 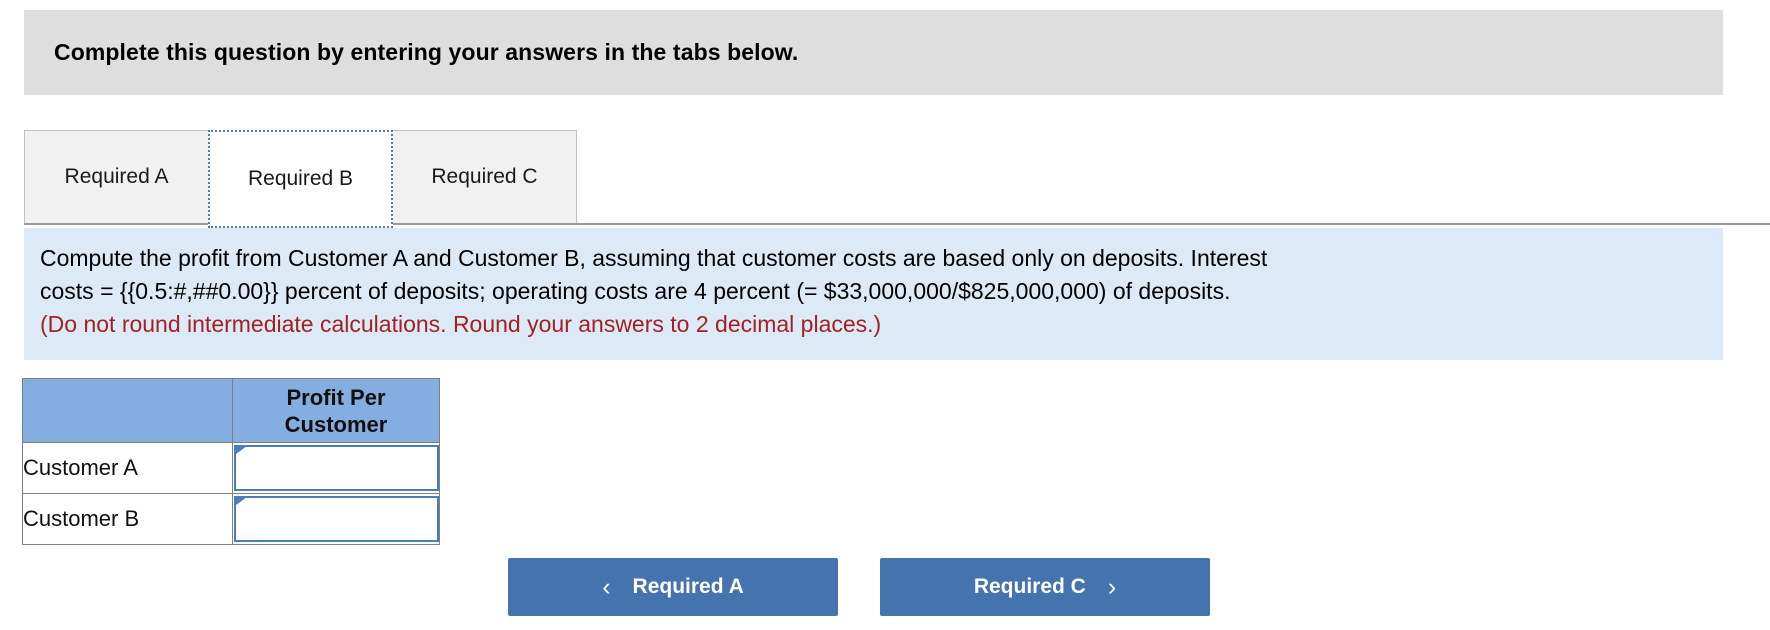 I want to click on tab-required-c: Required C, so click(x=484, y=177).